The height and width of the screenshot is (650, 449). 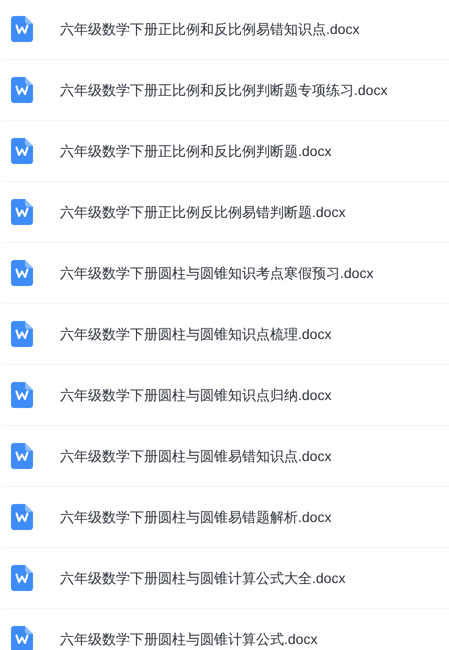 I want to click on file-row: 六年级数学下册圆柱与圆锥计算公式大全.docx, so click(x=226, y=578).